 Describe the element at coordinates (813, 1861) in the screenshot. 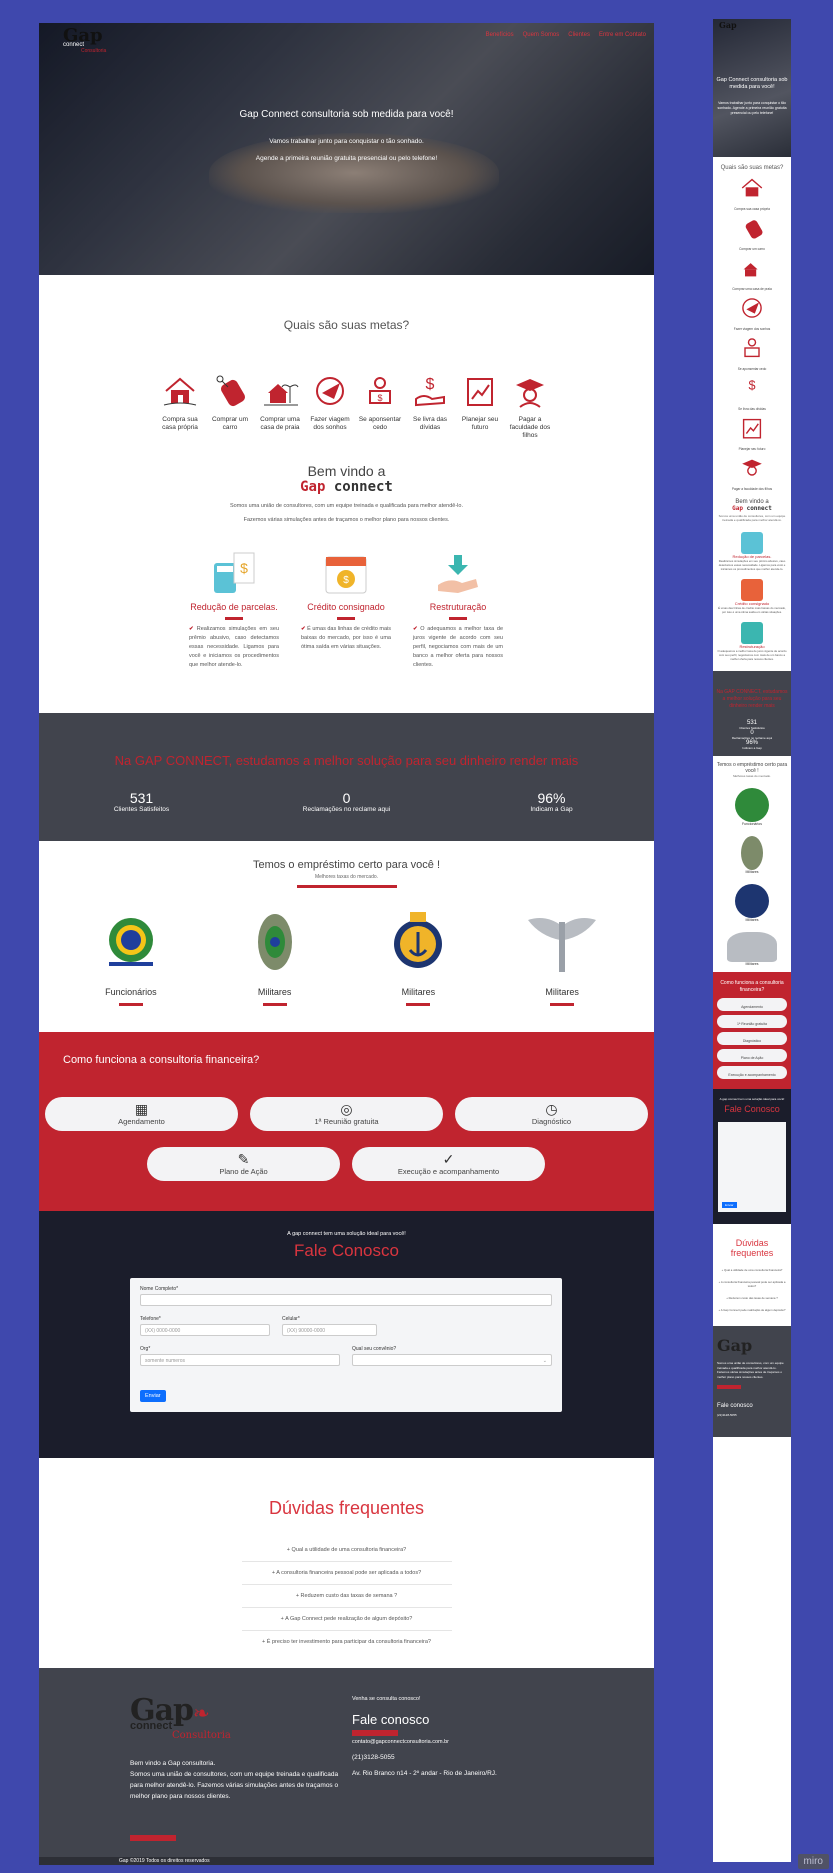

I see `miro-watermark: miro` at that location.